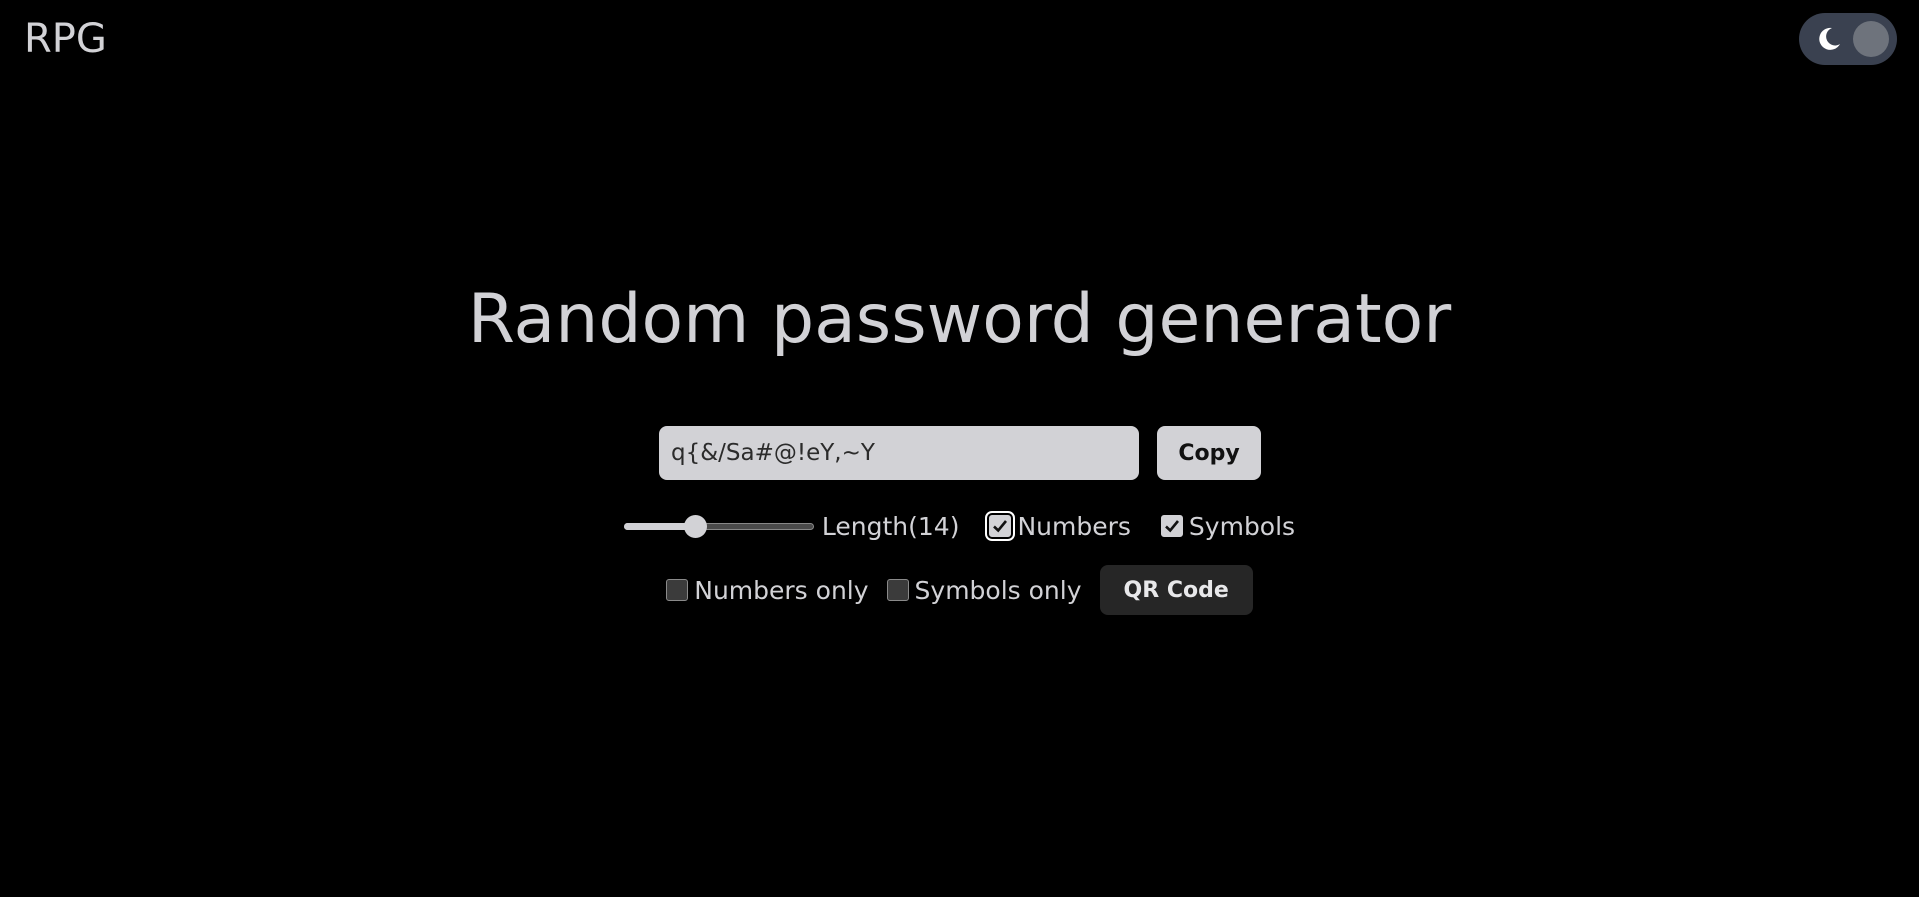  What do you see at coordinates (1242, 526) in the screenshot?
I see `symbols-label: Symbols` at bounding box center [1242, 526].